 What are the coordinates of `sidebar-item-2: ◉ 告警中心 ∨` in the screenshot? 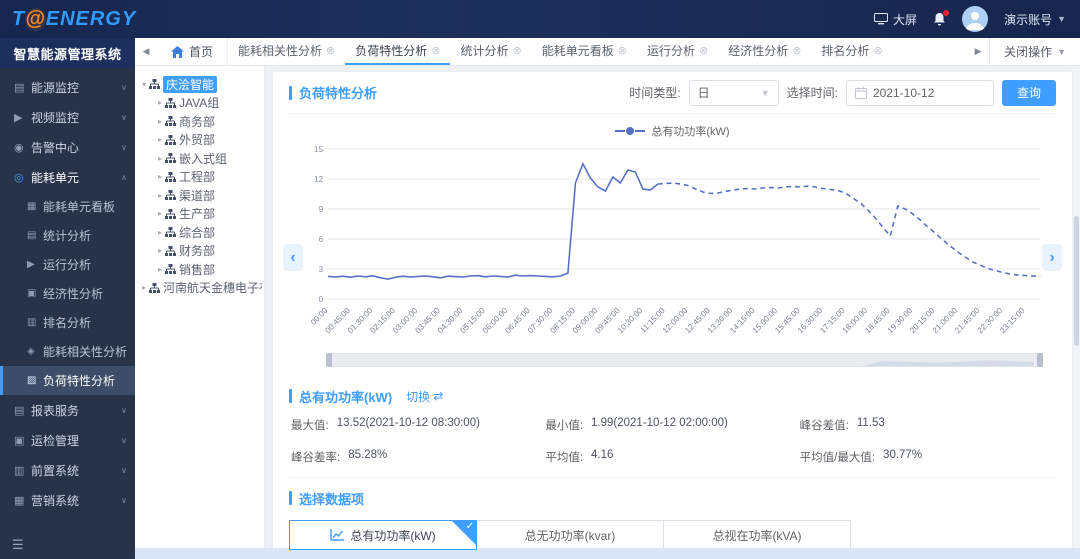 It's located at (67, 147).